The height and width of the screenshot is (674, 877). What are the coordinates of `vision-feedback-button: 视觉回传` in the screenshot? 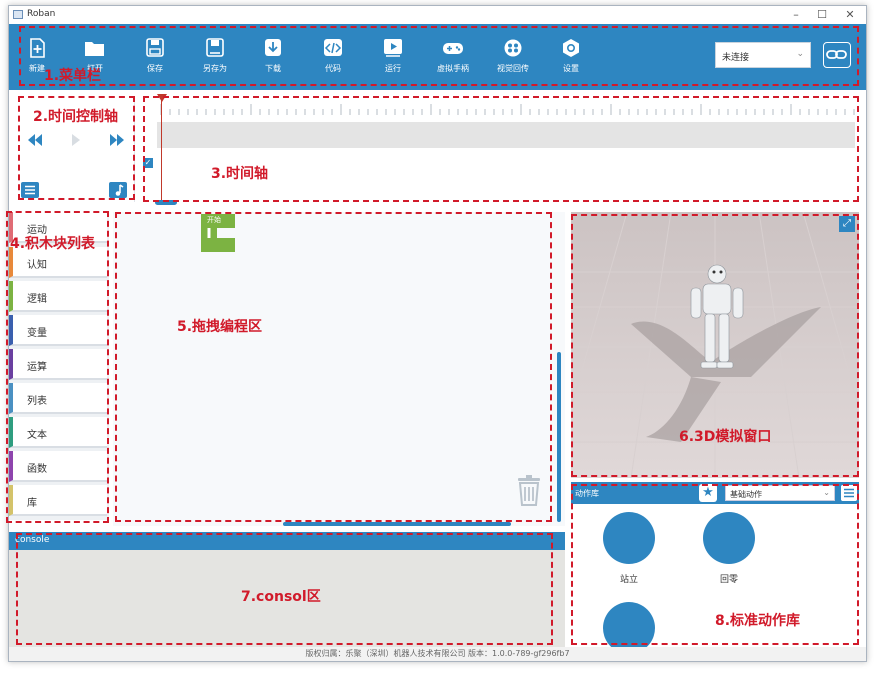 It's located at (513, 61).